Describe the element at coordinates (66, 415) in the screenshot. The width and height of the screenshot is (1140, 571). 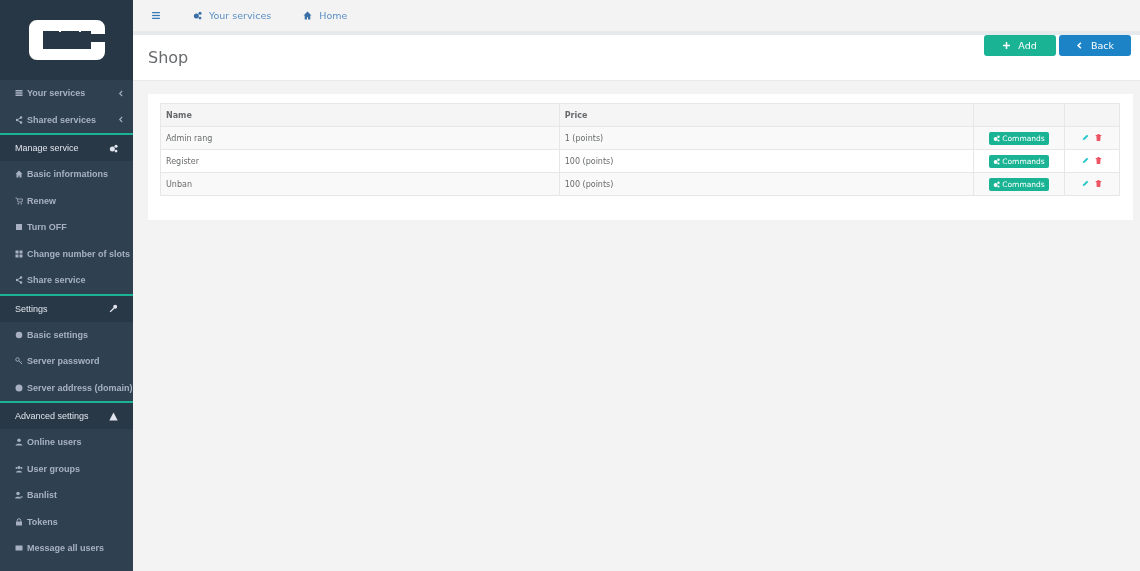
I see `sidebar-section-header: Advanced settings` at that location.